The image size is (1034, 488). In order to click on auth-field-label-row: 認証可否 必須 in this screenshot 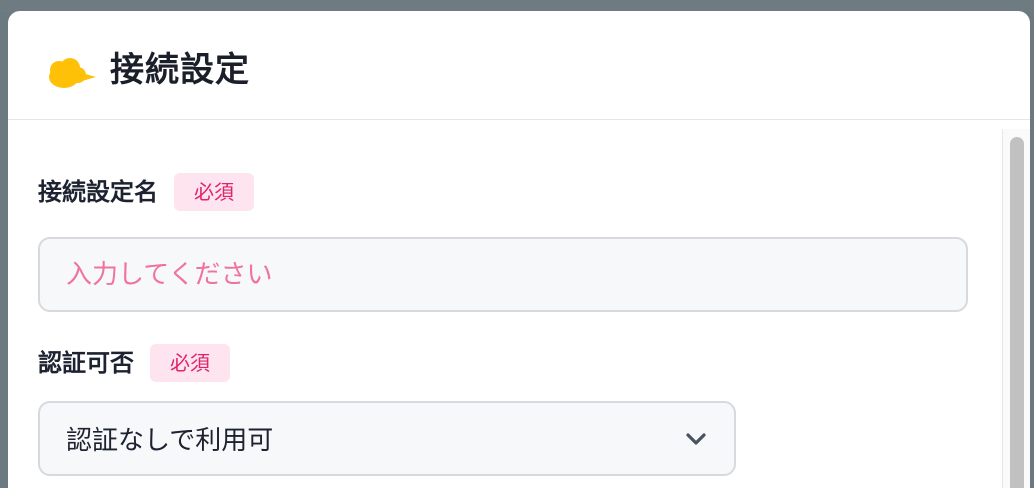, I will do `click(134, 363)`.